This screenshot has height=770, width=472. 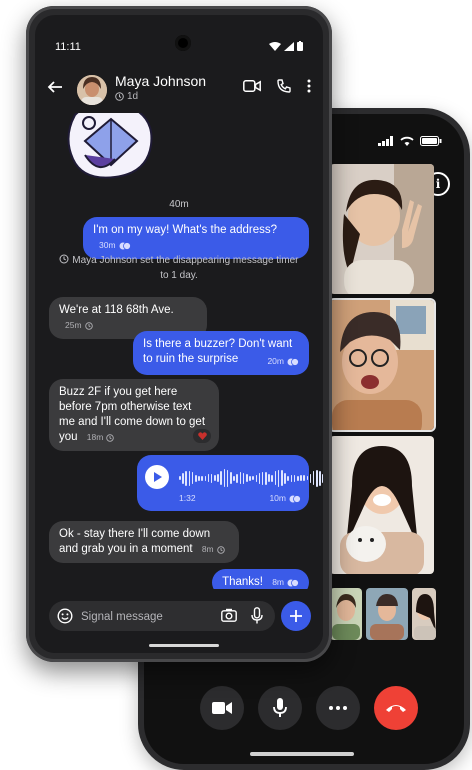 I want to click on message-input, so click(x=146, y=617).